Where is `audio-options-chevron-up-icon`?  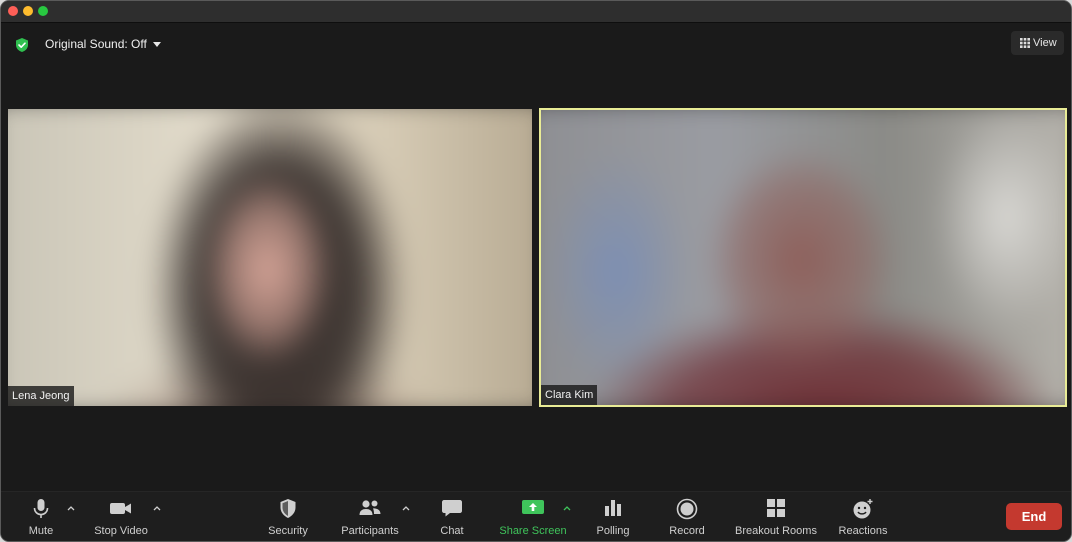
audio-options-chevron-up-icon is located at coordinates (71, 508).